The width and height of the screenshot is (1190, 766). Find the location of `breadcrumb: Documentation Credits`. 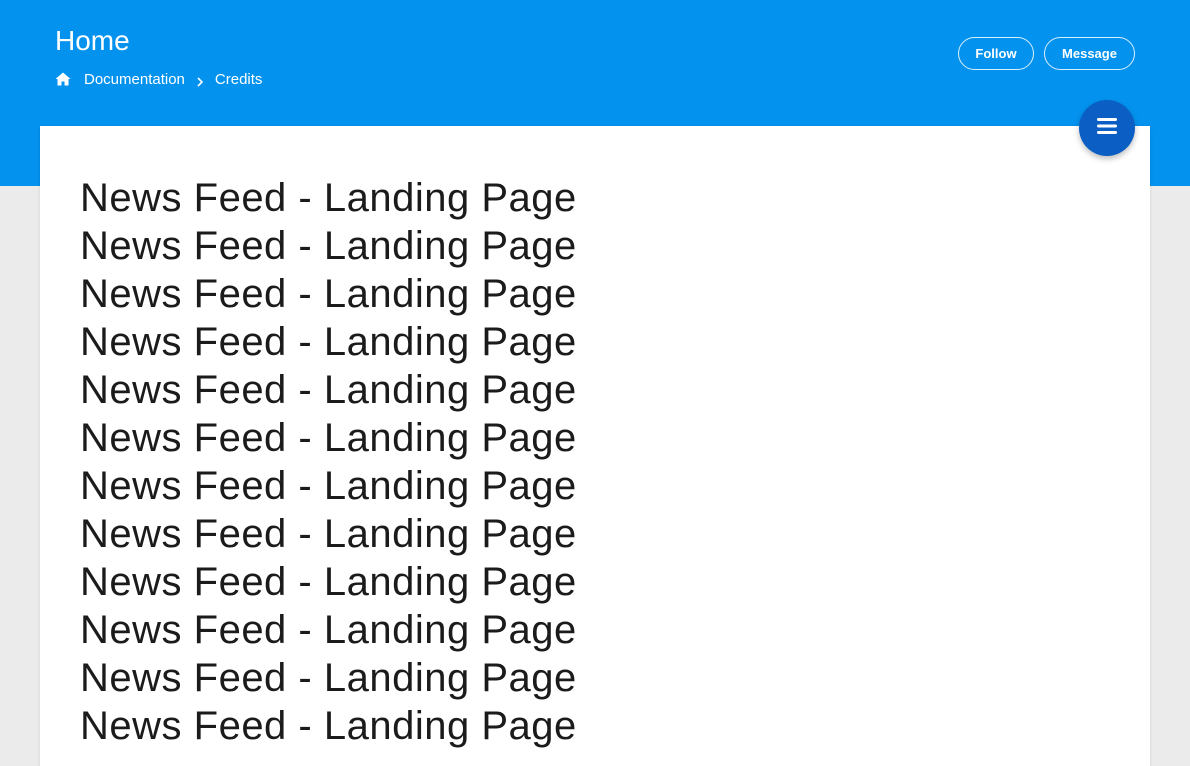

breadcrumb: Documentation Credits is located at coordinates (158, 79).